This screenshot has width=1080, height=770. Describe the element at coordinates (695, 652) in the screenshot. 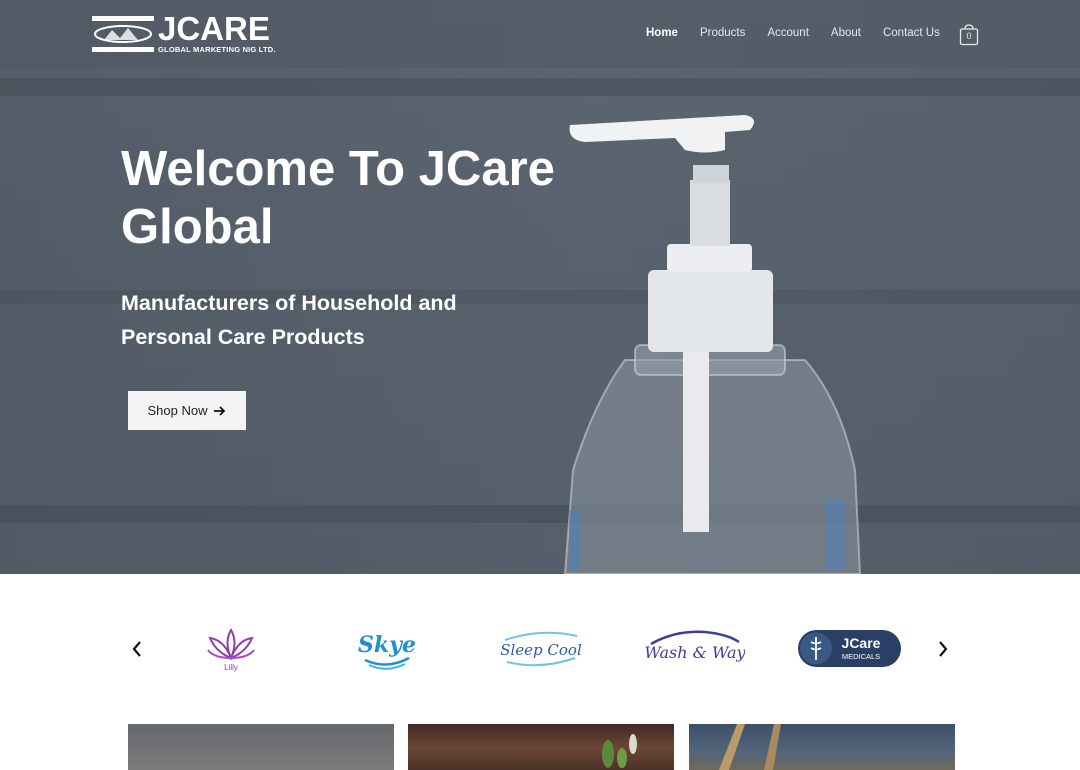

I see `brand-name: Wash & Way` at that location.